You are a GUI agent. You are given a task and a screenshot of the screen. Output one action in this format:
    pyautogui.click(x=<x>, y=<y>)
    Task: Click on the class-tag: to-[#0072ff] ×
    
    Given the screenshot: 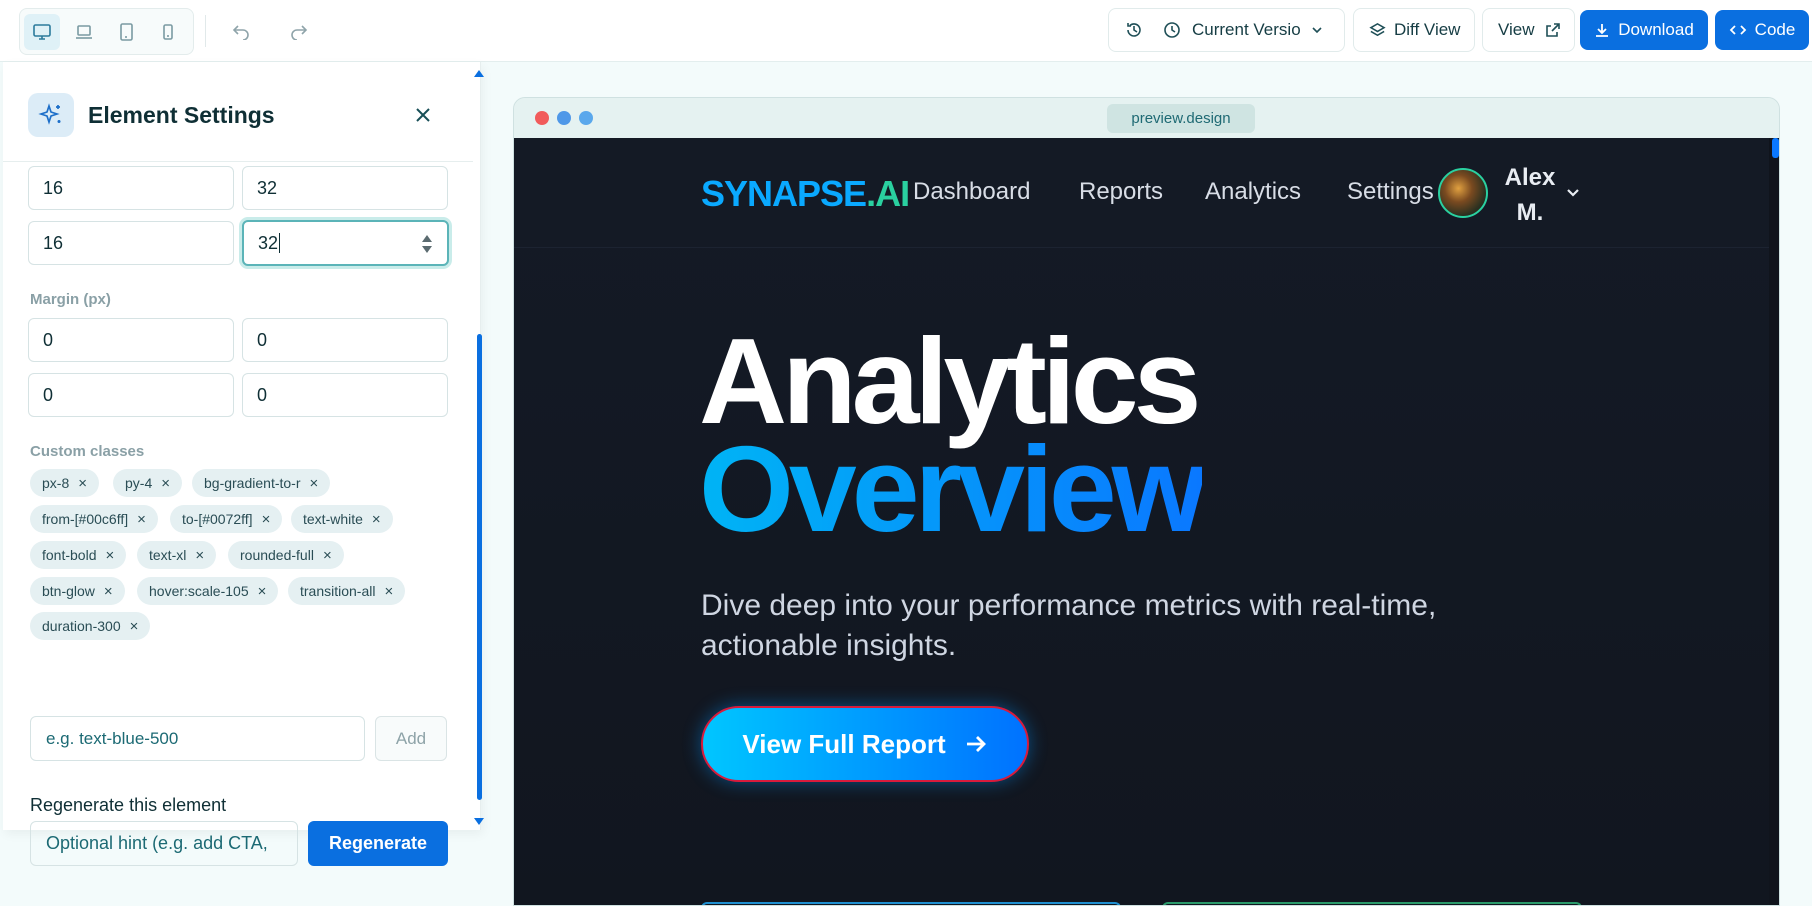 What is the action you would take?
    pyautogui.click(x=226, y=519)
    